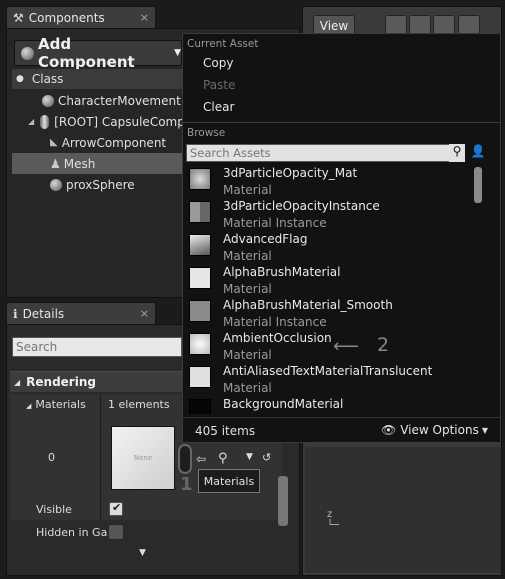 This screenshot has height=579, width=505. Describe the element at coordinates (277, 338) in the screenshot. I see `asset-name: AmbientOcclusion` at that location.